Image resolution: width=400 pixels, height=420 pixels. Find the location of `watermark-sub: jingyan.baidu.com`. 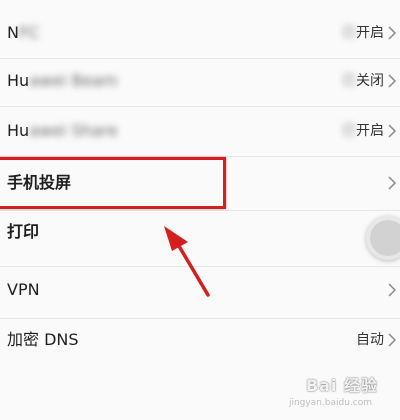

watermark-sub: jingyan.baidu.com is located at coordinates (330, 403).